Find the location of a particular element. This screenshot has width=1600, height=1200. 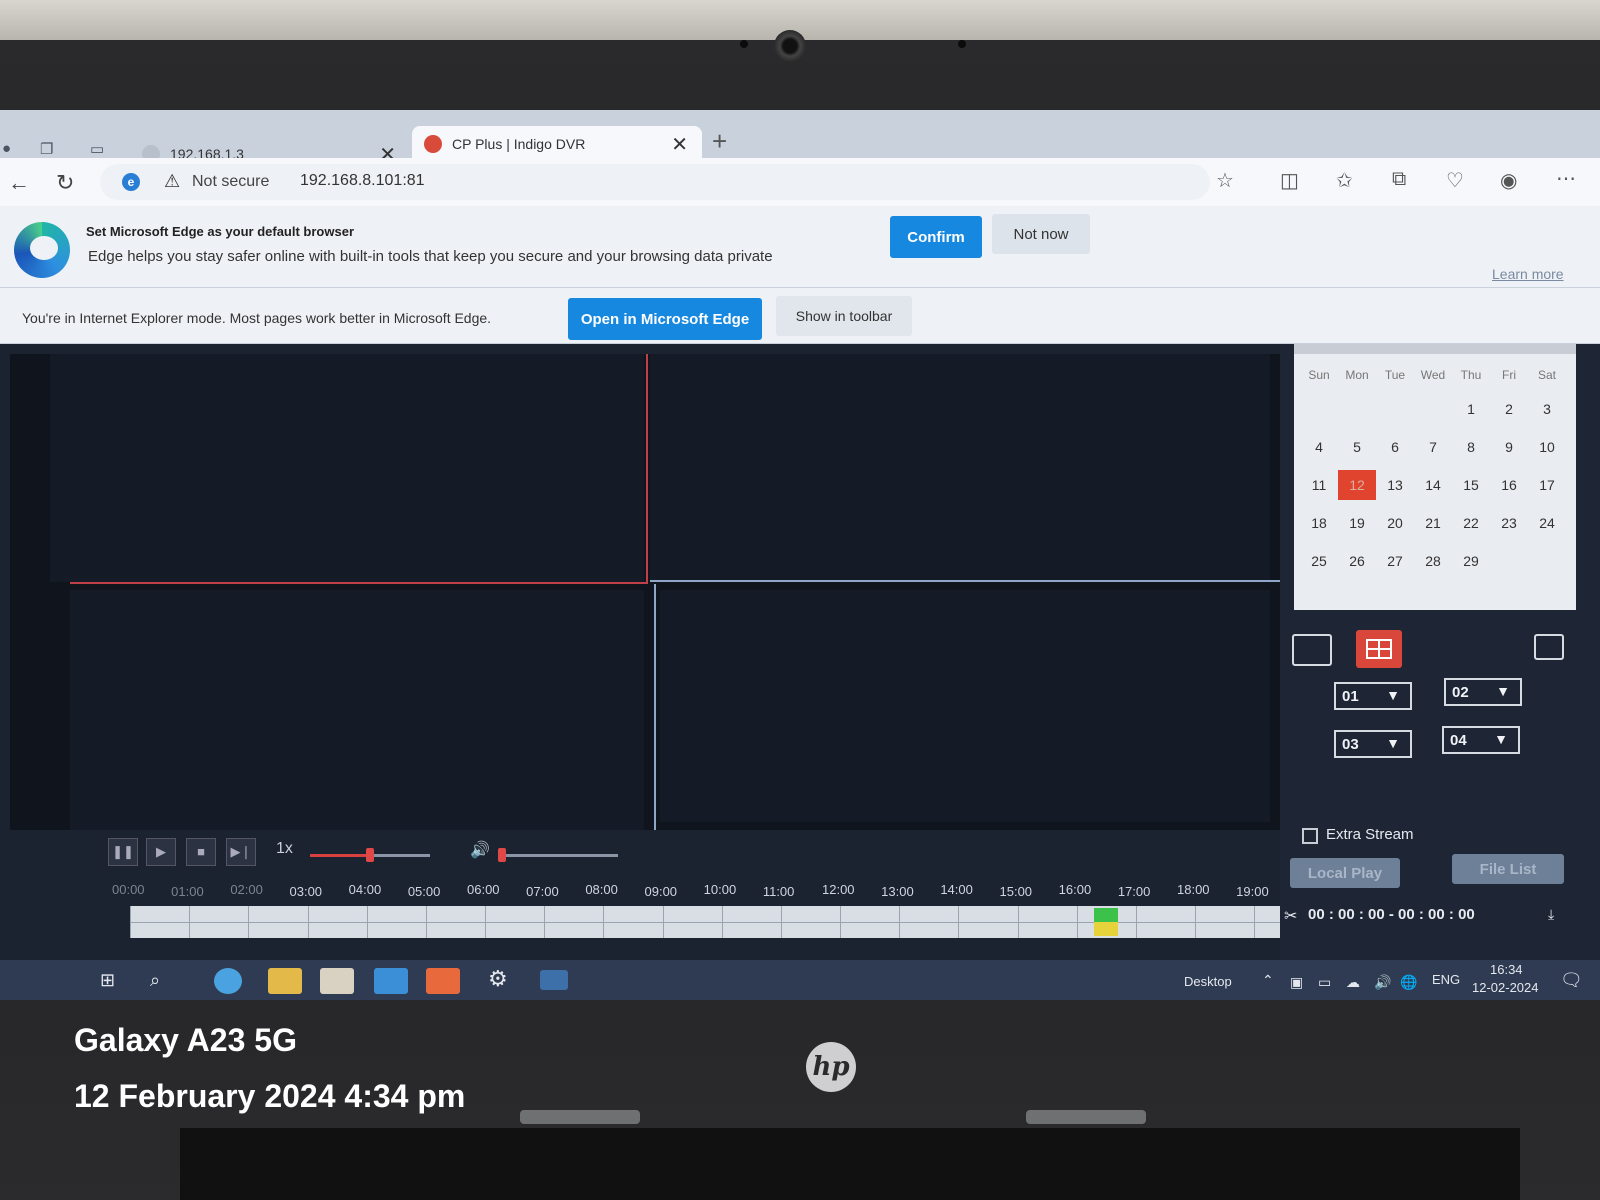

stop-icon: ■ is located at coordinates (201, 852).